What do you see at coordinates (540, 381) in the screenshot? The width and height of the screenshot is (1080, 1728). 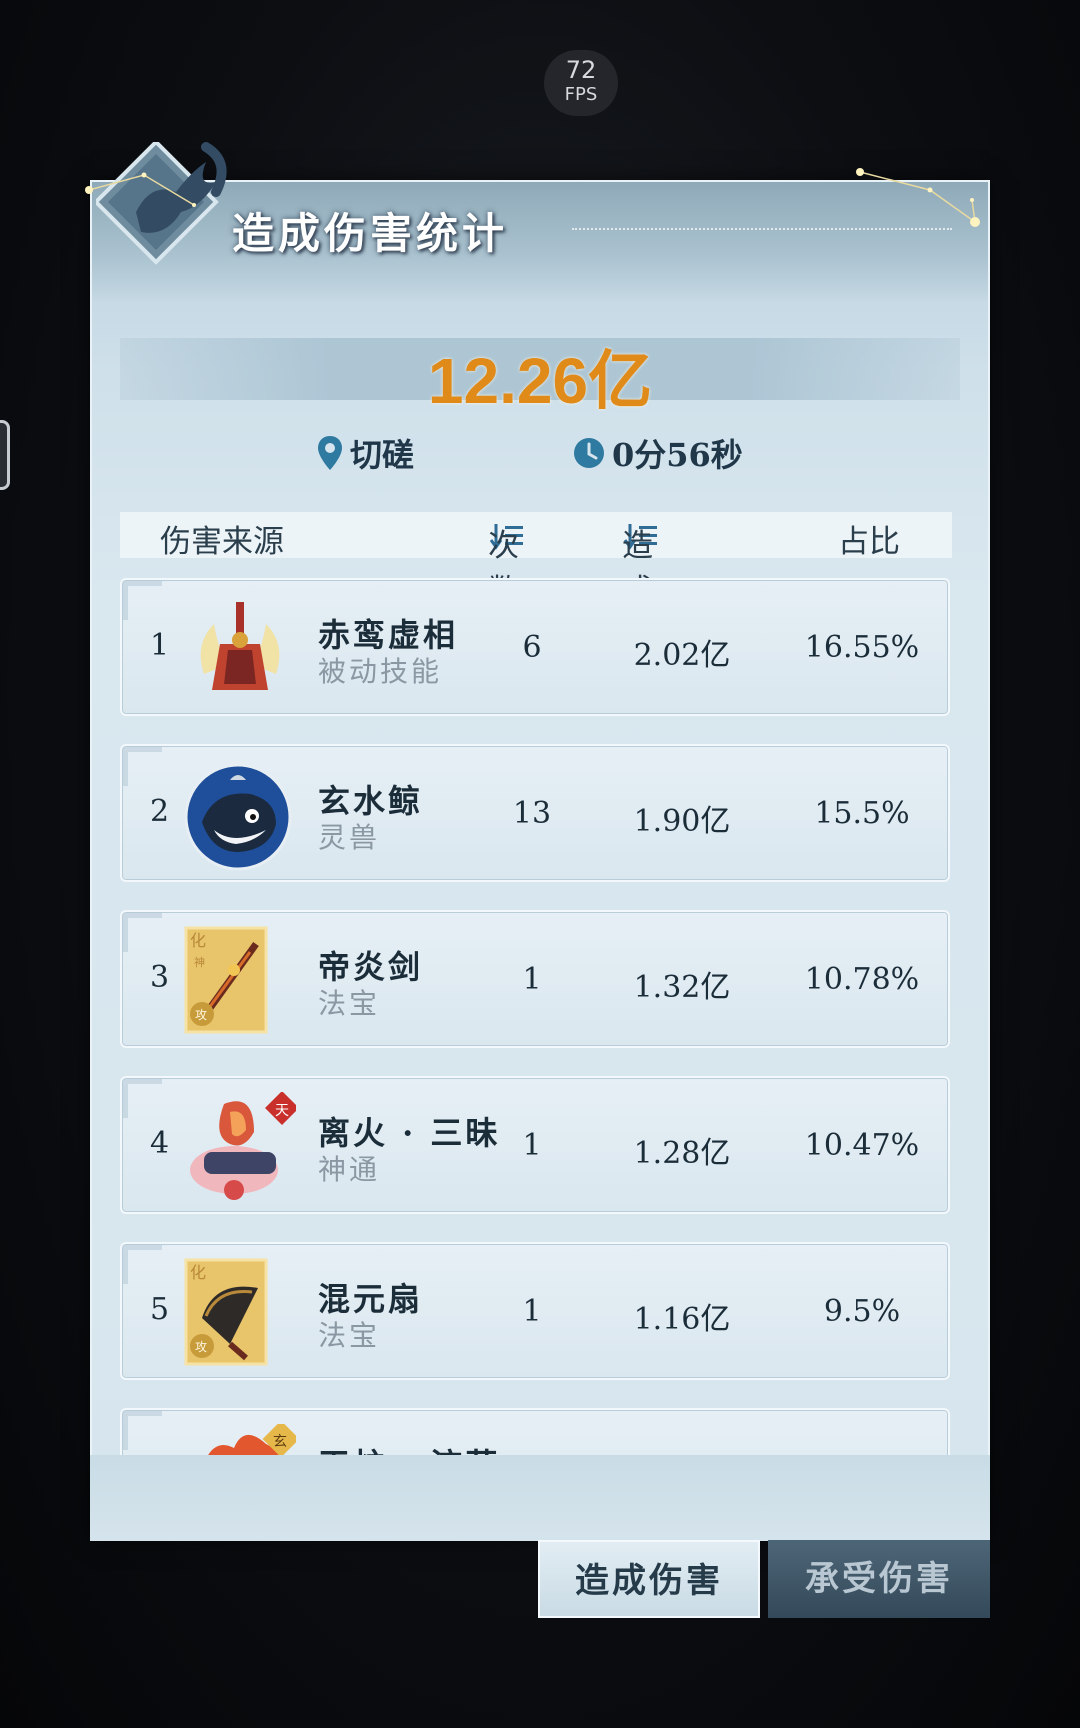 I see `total-damage: 12.26亿` at bounding box center [540, 381].